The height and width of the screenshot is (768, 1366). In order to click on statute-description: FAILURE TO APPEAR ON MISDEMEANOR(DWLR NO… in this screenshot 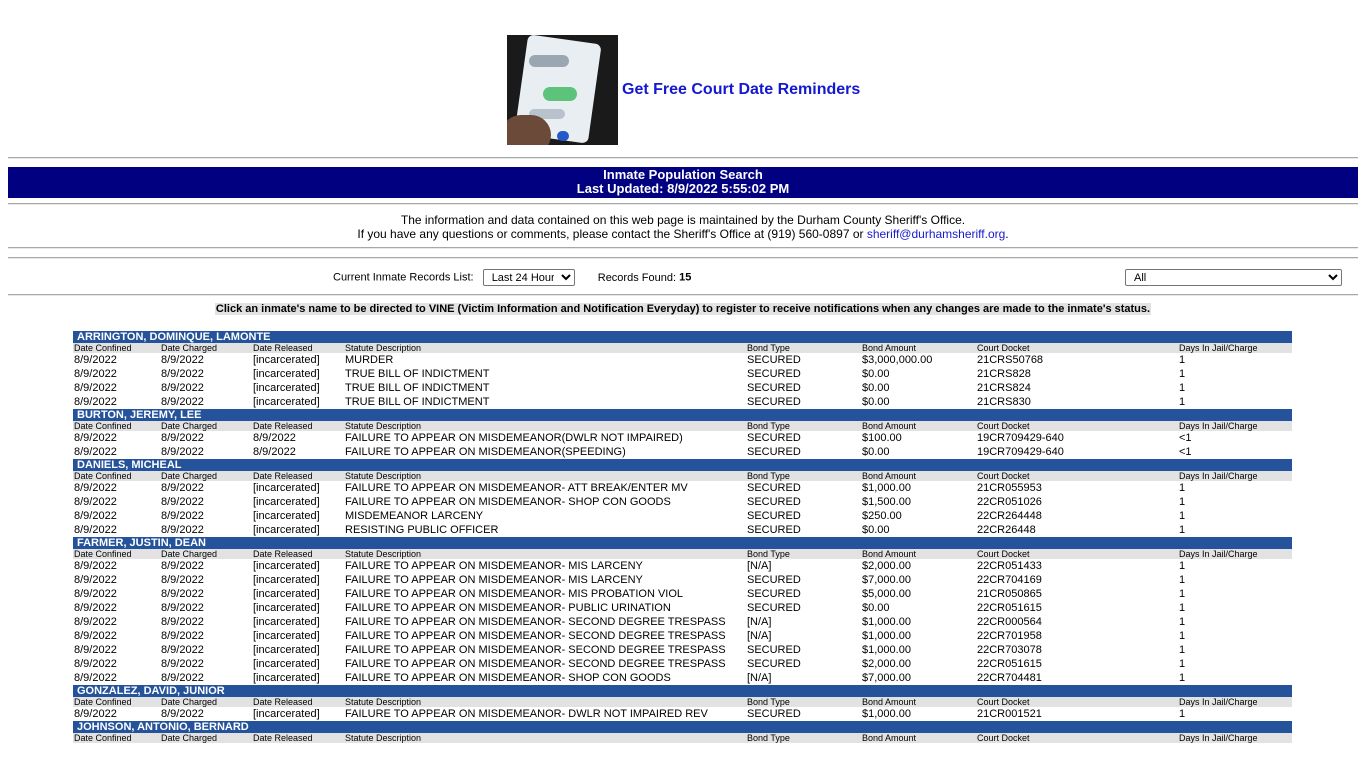, I will do `click(514, 438)`.